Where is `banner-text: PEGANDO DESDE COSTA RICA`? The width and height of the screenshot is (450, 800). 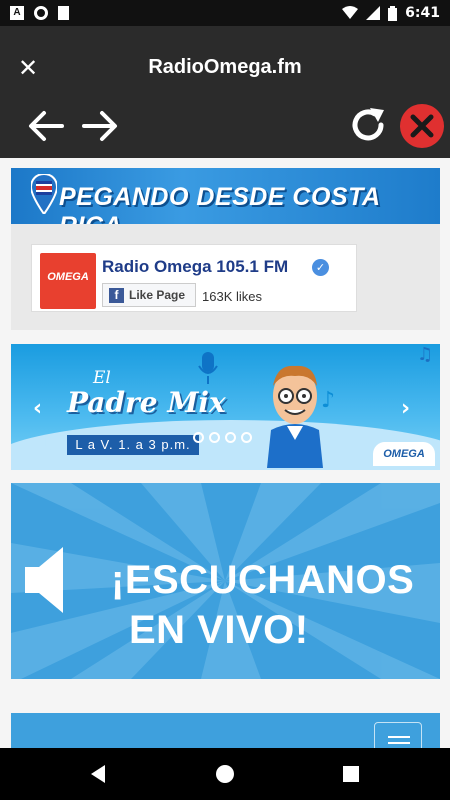
banner-text: PEGANDO DESDE COSTA RICA is located at coordinates (219, 203).